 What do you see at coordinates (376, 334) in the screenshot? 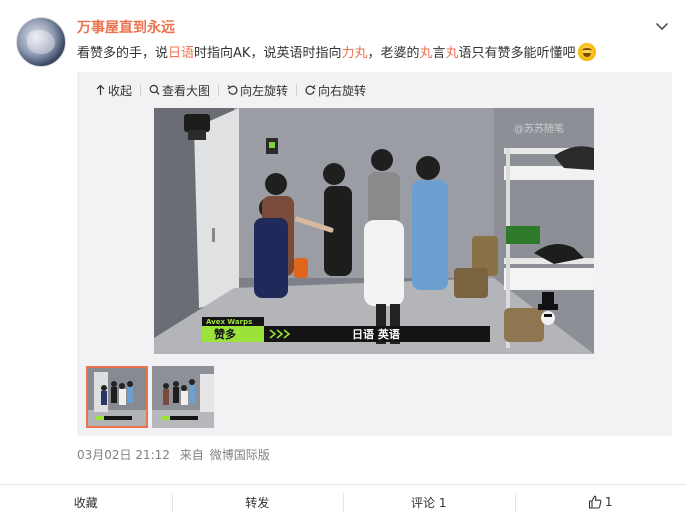
I see `overlay-caption: 日语 英语` at bounding box center [376, 334].